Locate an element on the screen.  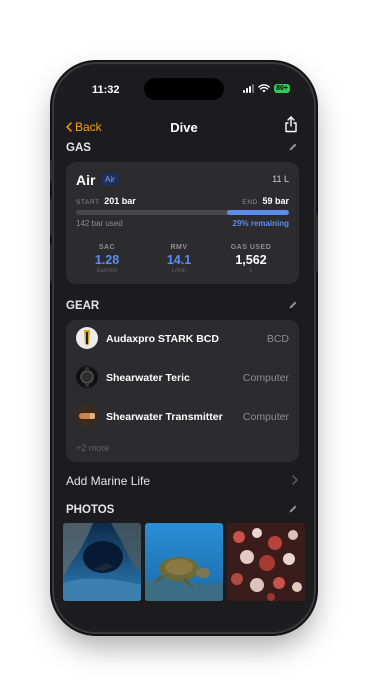
edit-photos-pencil-icon is located at coordinates (293, 509).